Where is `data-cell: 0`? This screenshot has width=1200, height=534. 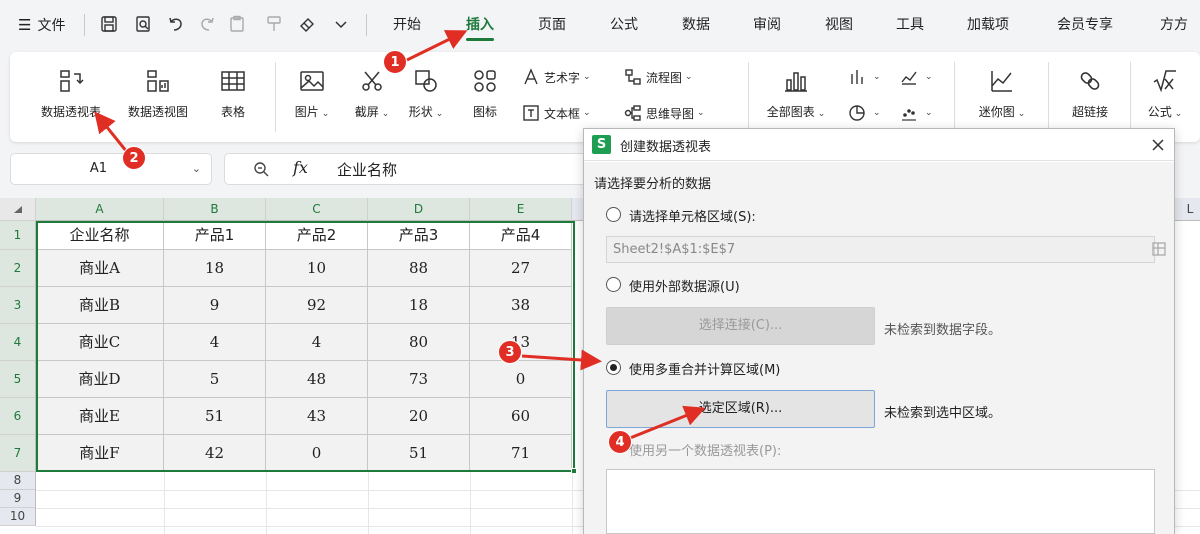 data-cell: 0 is located at coordinates (317, 453).